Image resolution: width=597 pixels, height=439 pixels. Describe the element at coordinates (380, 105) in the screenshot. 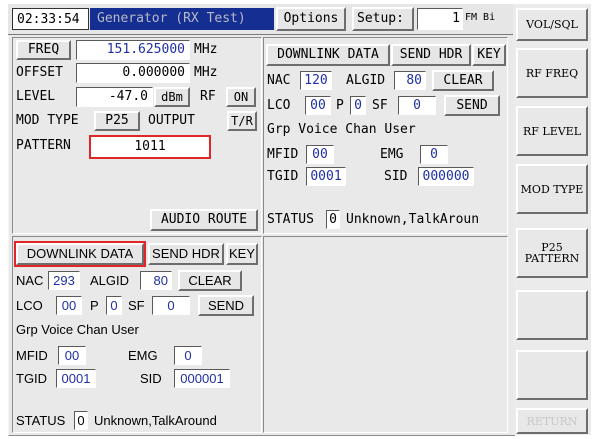

I see `sf-label-top: SF` at that location.